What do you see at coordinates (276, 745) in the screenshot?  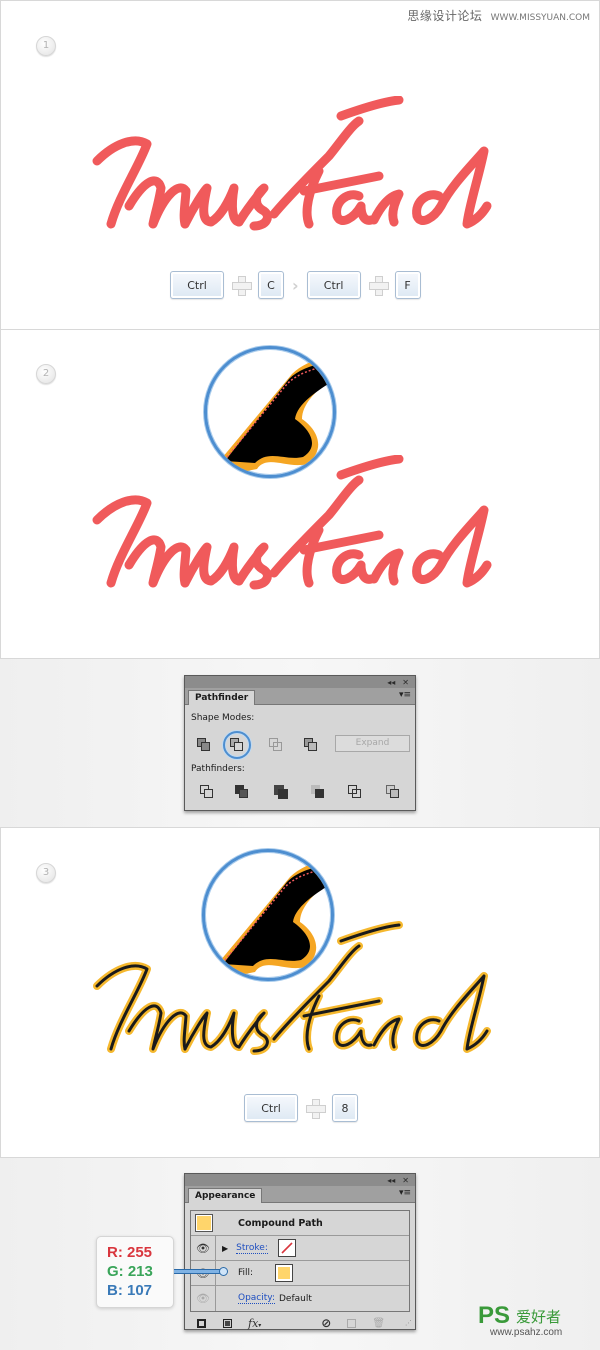 I see `intersect-icon` at bounding box center [276, 745].